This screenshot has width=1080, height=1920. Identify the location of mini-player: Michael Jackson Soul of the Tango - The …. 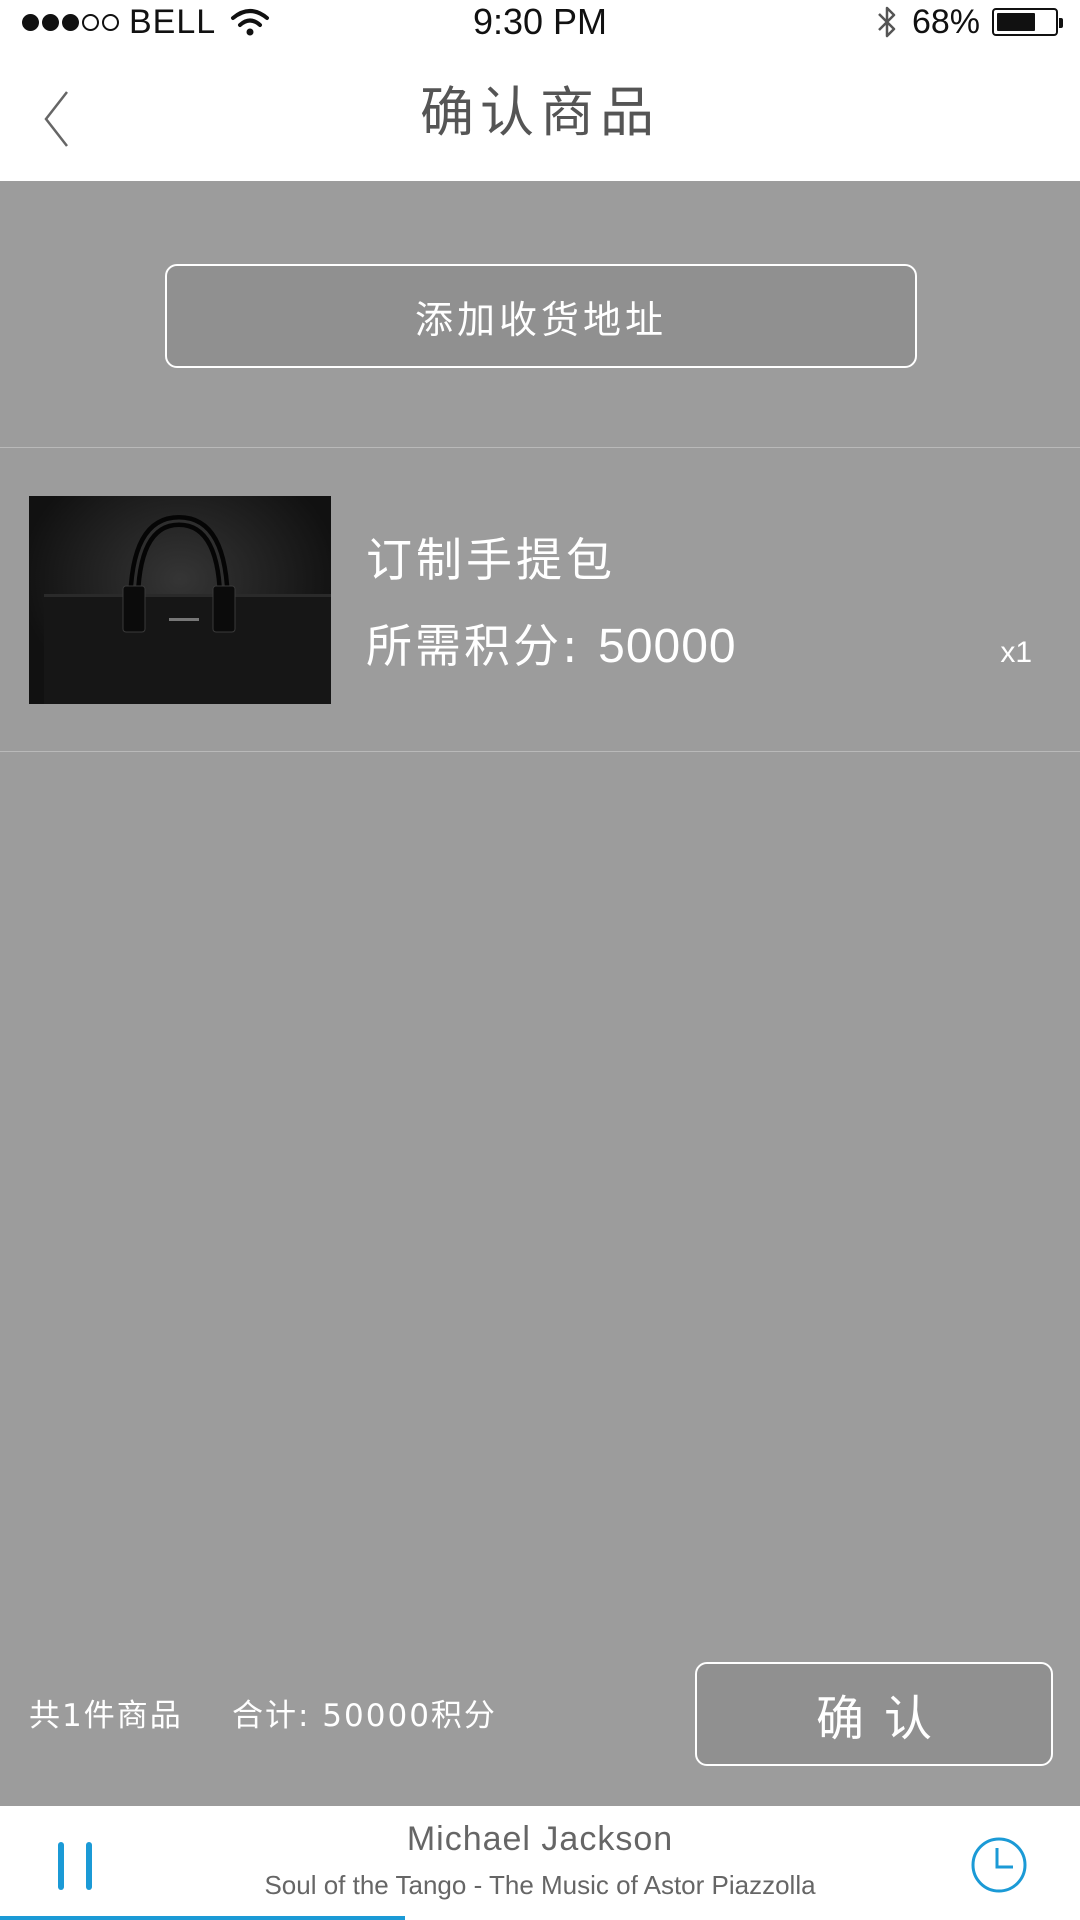
(540, 1863).